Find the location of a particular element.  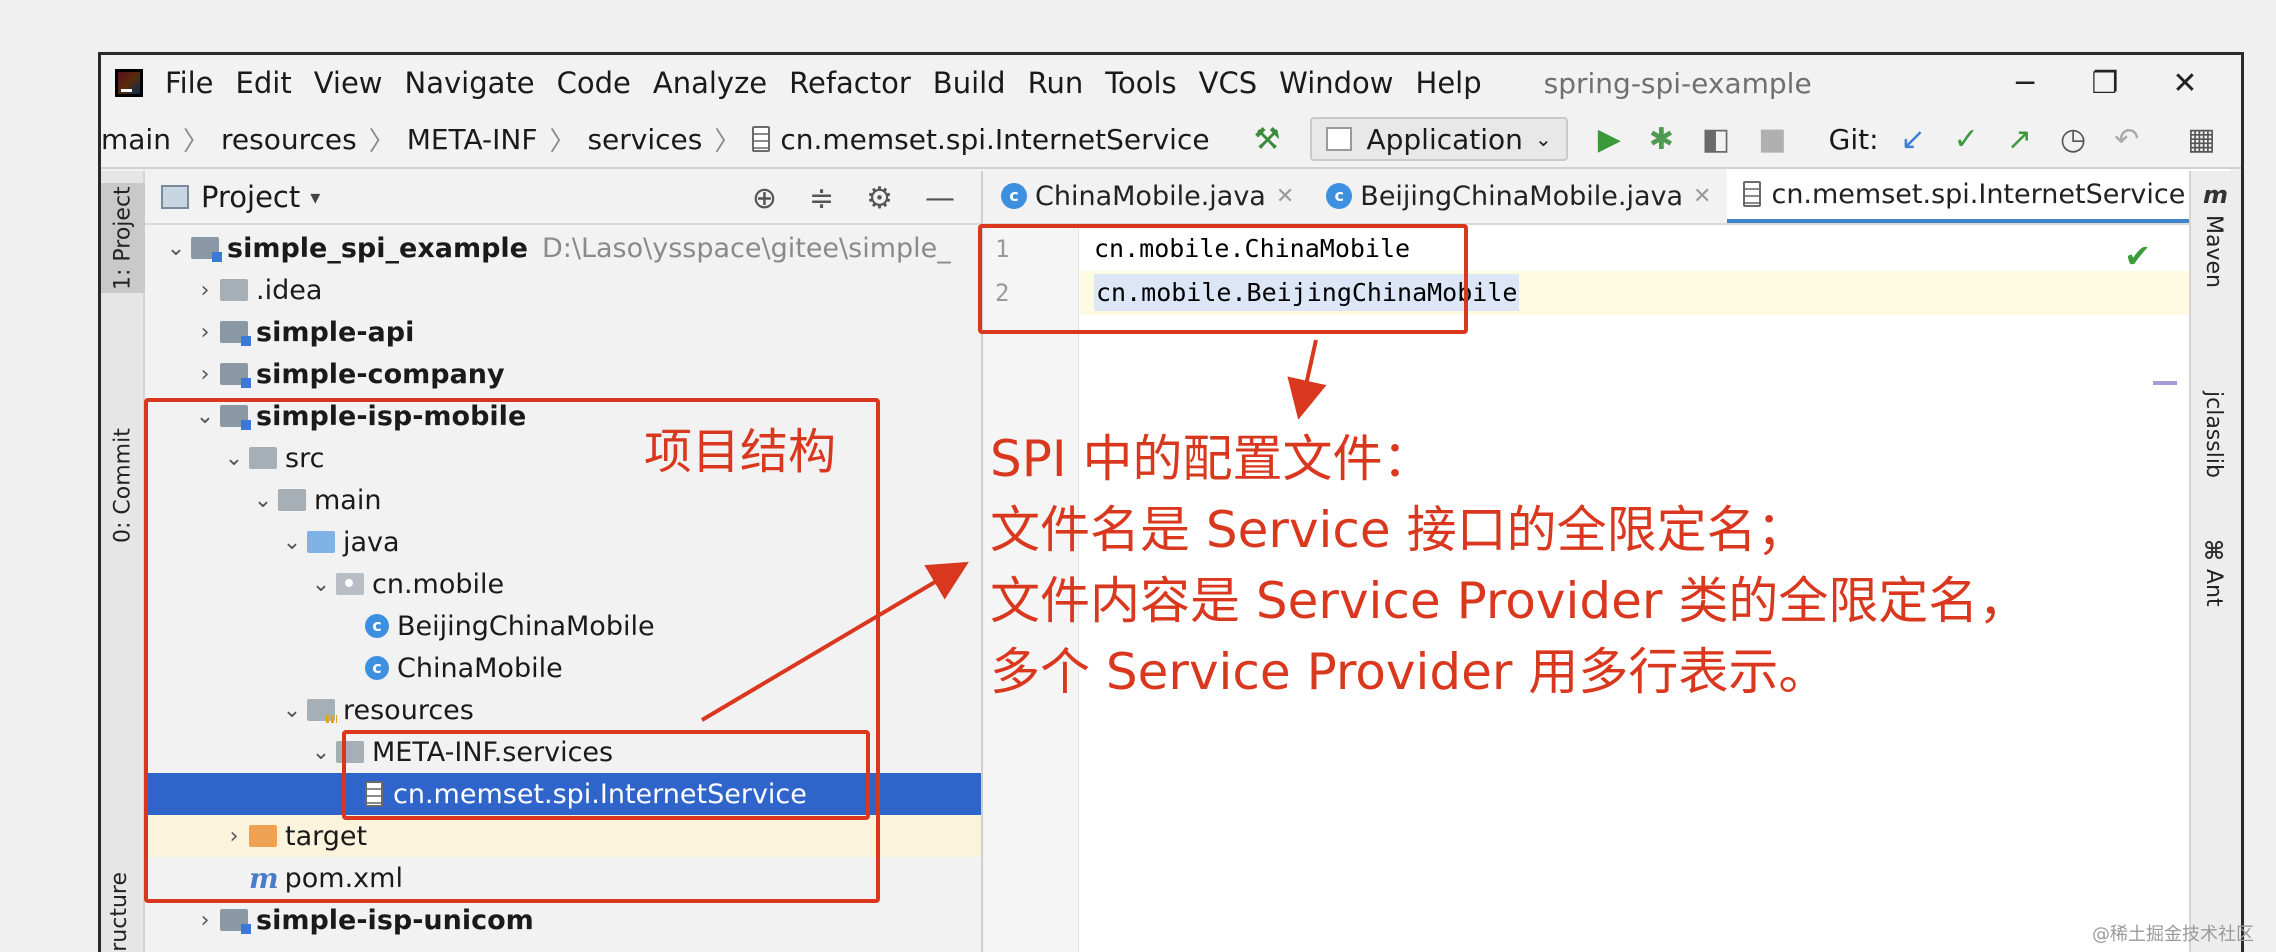

project-panel-title: Project is located at coordinates (250, 197).